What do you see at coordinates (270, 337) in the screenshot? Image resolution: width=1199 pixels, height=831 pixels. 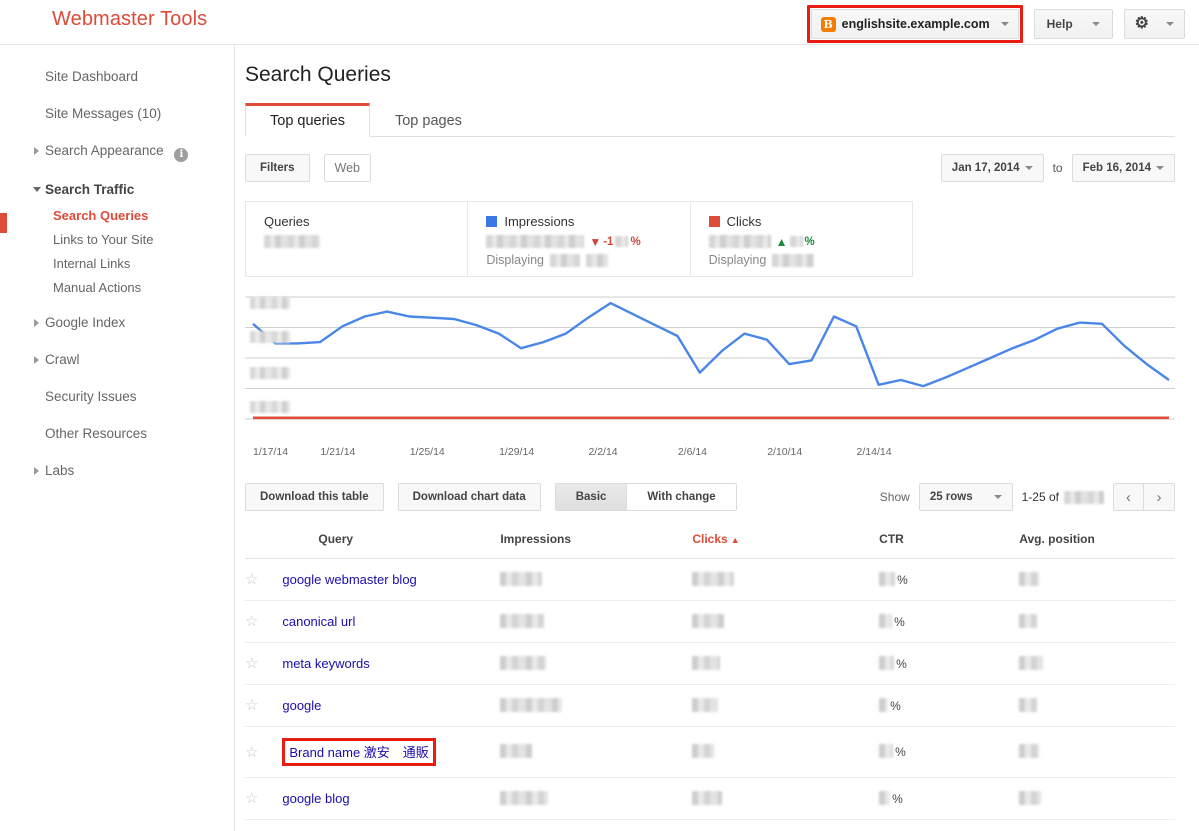 I see `redacted-y-tick-label` at bounding box center [270, 337].